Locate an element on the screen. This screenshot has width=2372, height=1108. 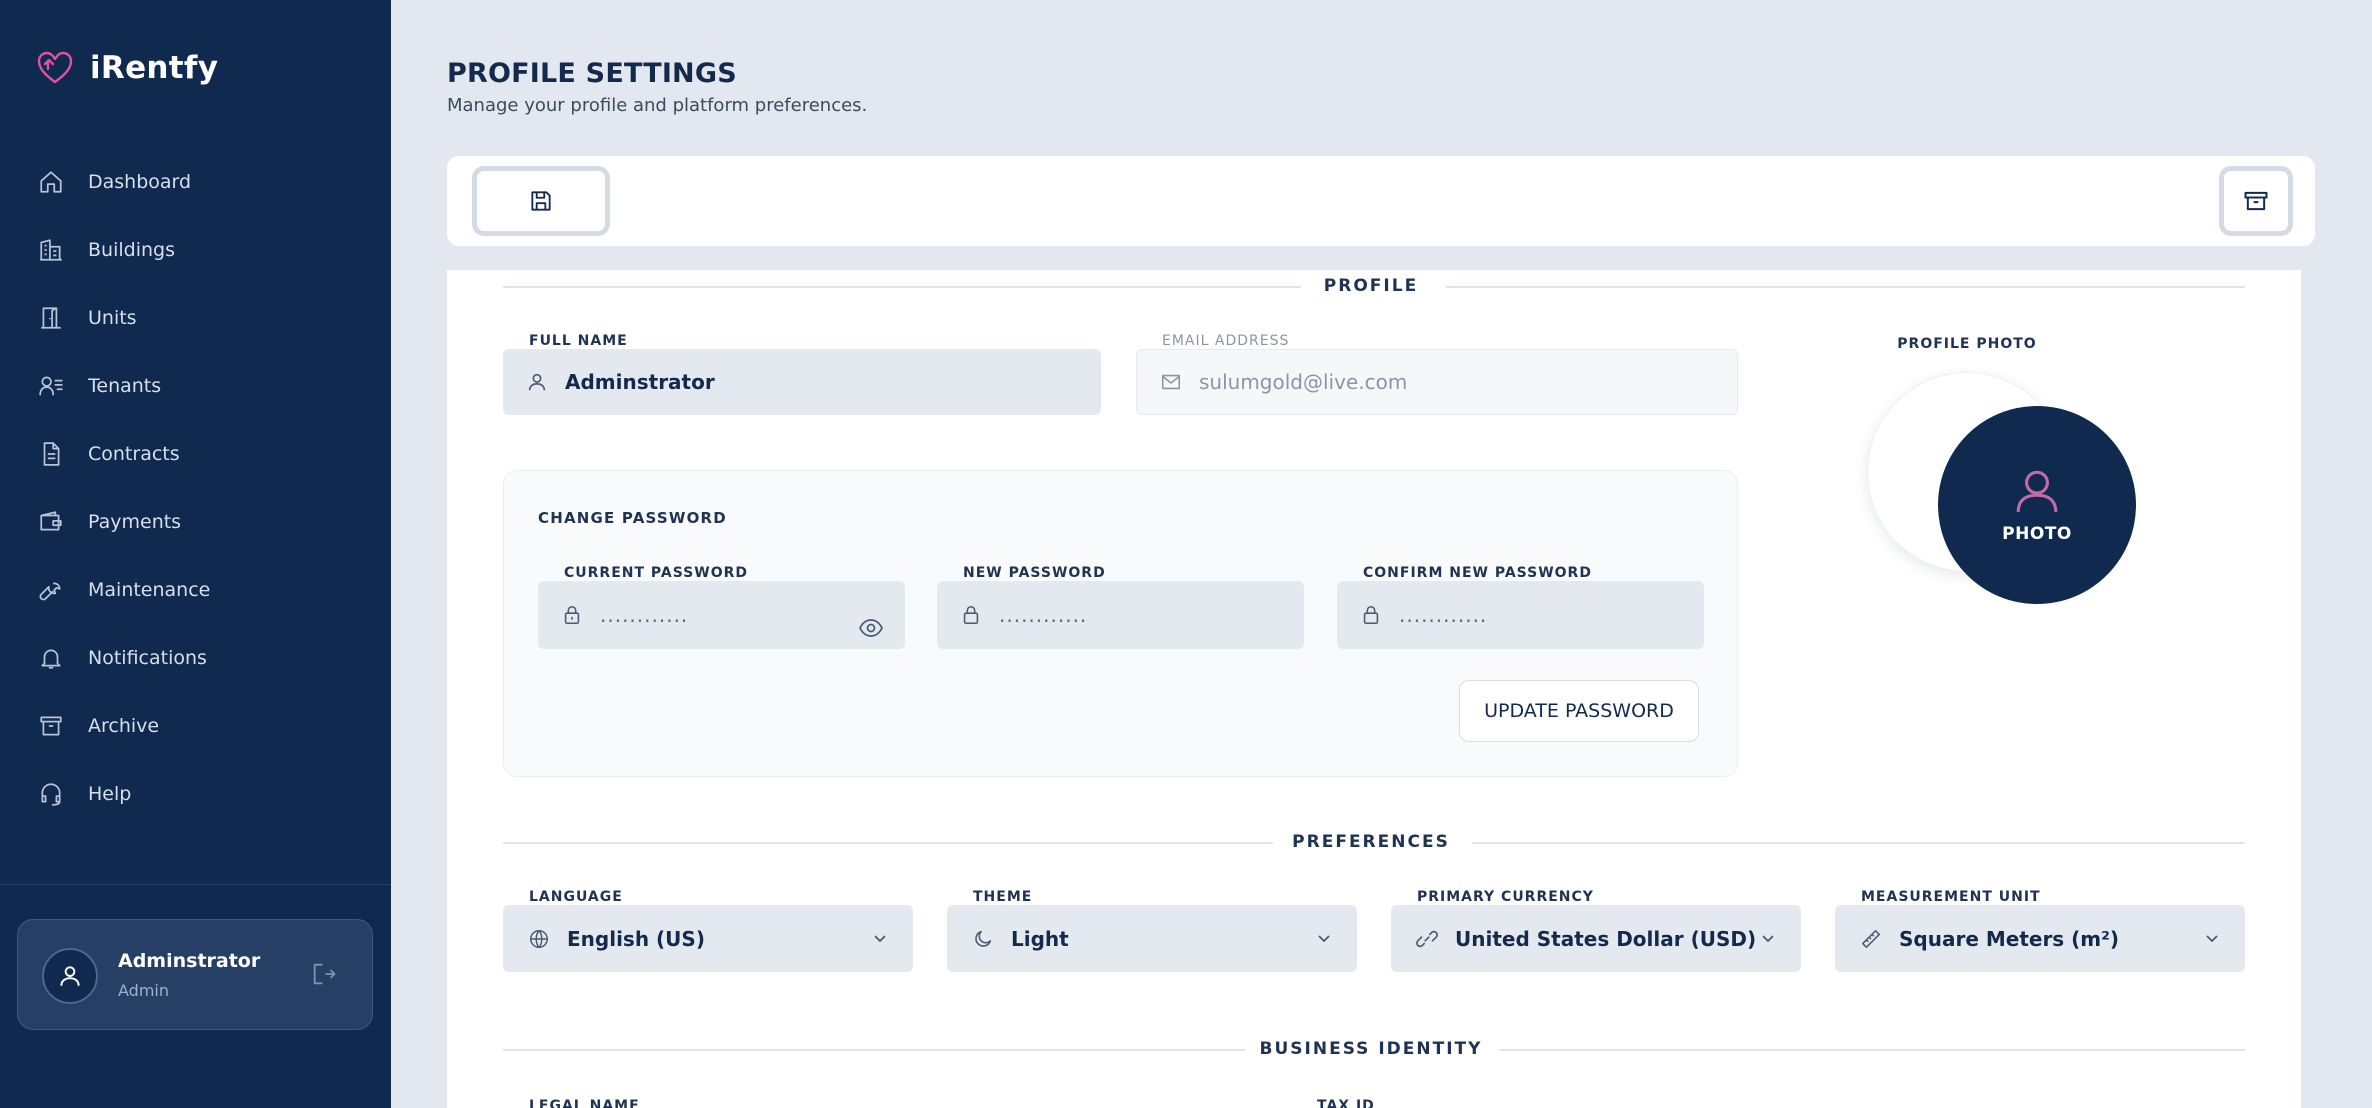
user-role: Admin is located at coordinates (143, 990).